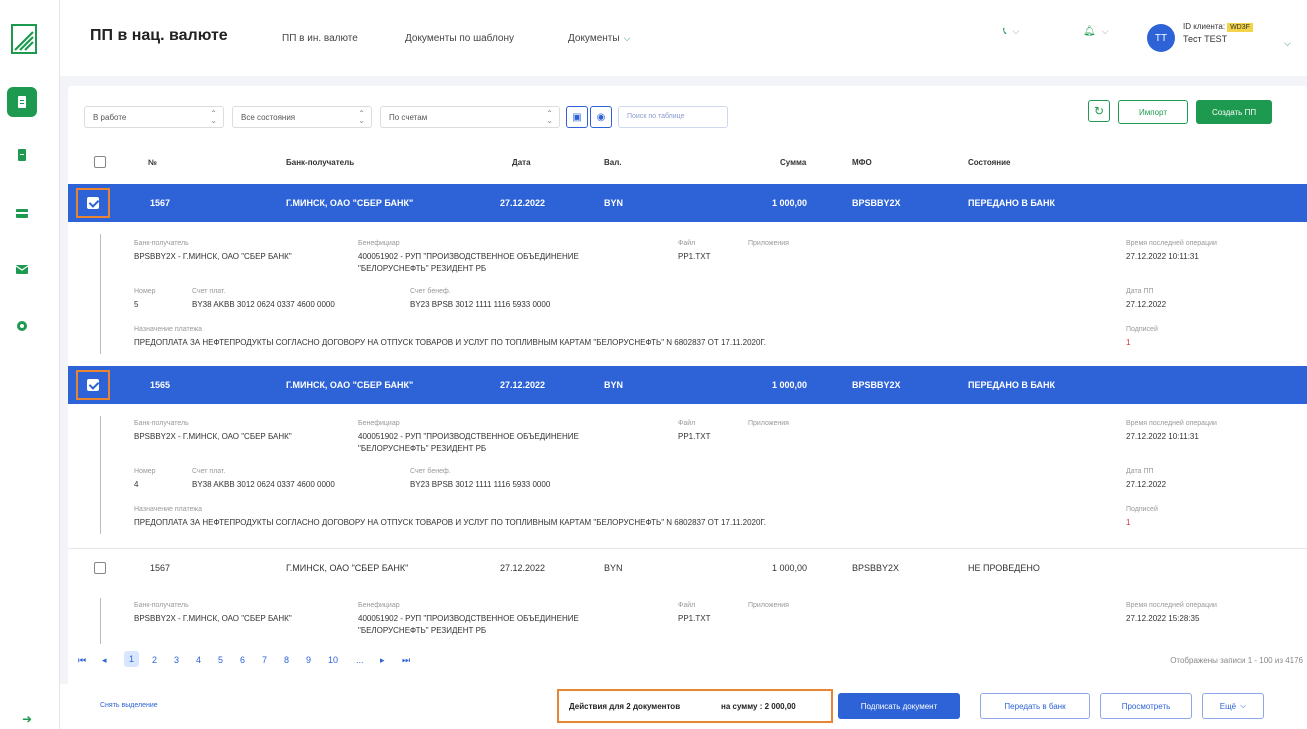 The image size is (1307, 729). I want to click on send-to-bank-button: Передать в банк, so click(1035, 706).